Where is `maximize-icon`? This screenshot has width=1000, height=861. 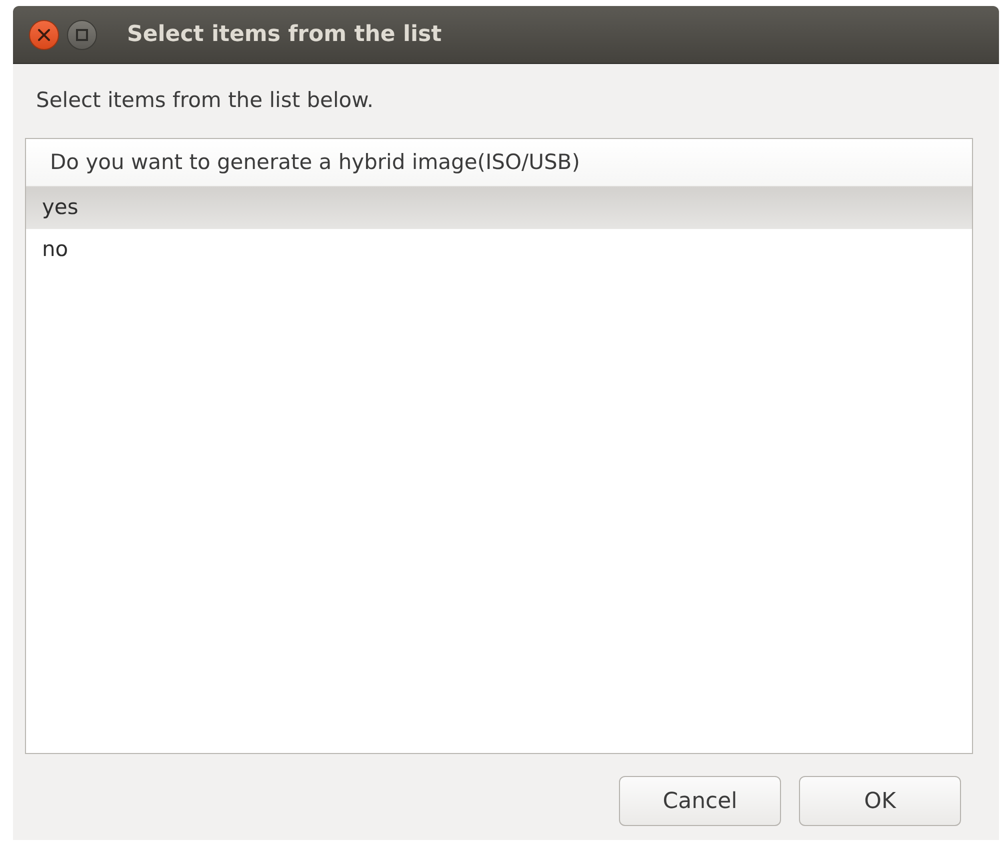
maximize-icon is located at coordinates (82, 34).